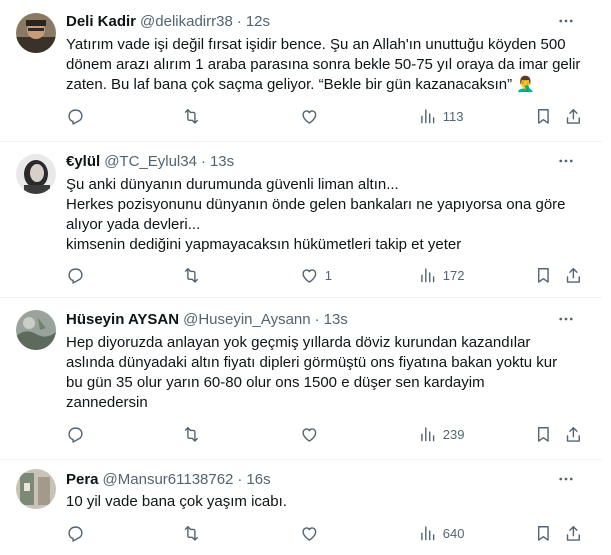  I want to click on tweet-text-line: 10 yil vade bana çok yaşım icabı., so click(176, 501).